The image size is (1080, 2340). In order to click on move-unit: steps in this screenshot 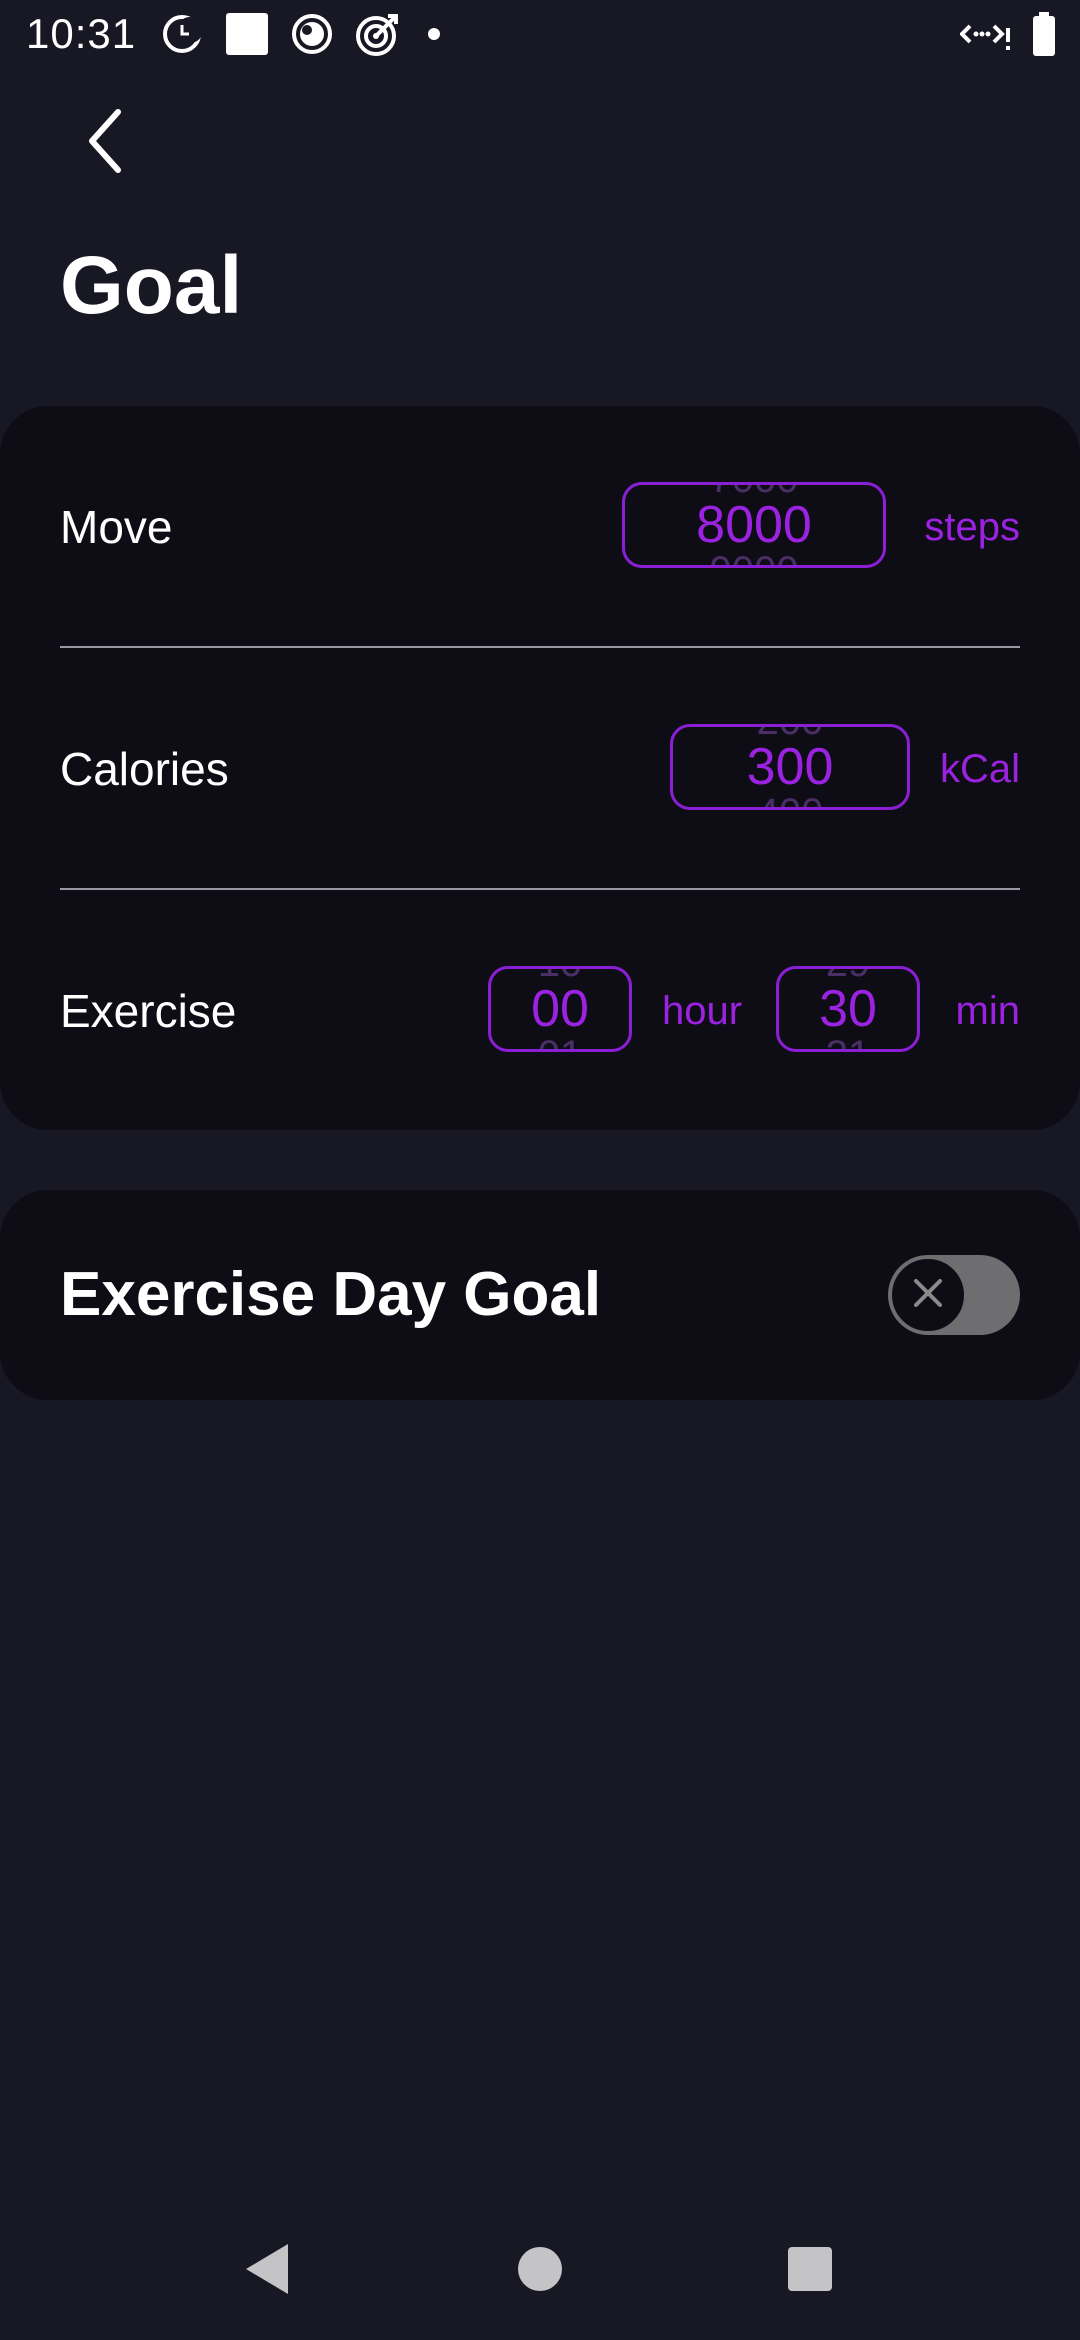, I will do `click(972, 527)`.